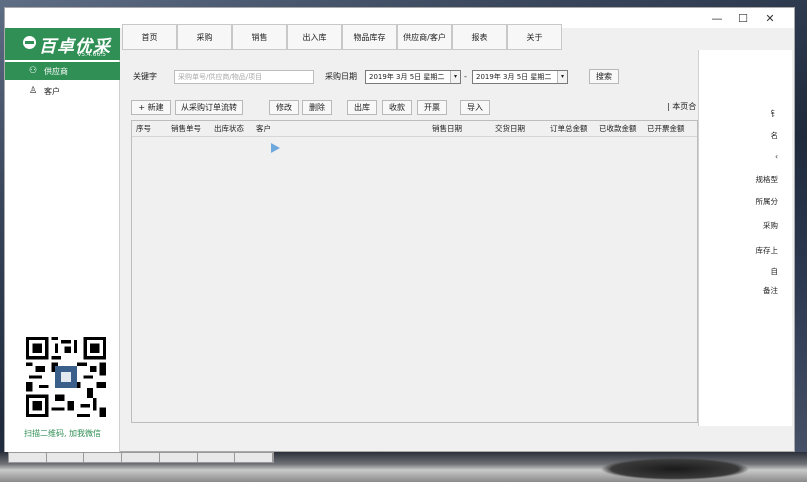 Image resolution: width=807 pixels, height=482 pixels. Describe the element at coordinates (244, 77) in the screenshot. I see `keyword-input: 采购单号/供应商/物品/项目` at that location.